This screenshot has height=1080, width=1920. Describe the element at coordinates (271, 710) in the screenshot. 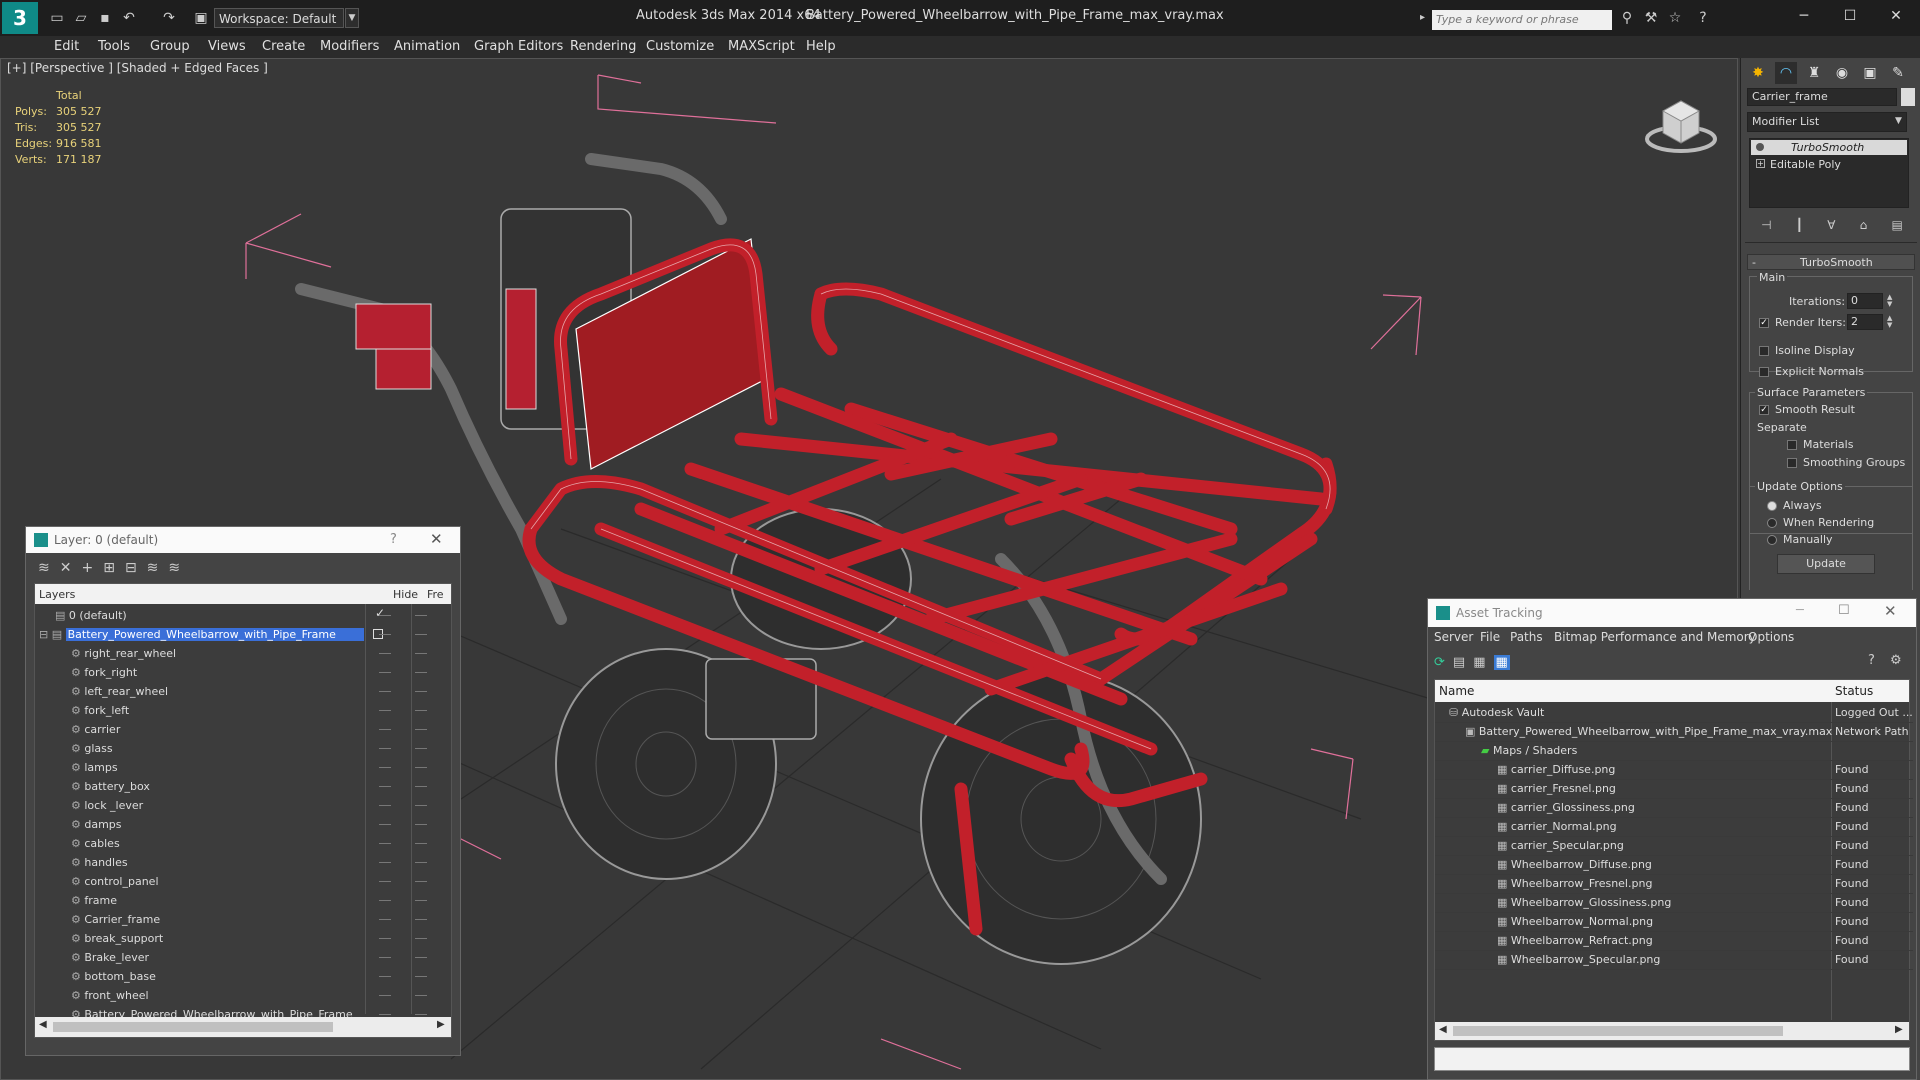

I see `layer-object-row: ⚙ fork_left` at that location.